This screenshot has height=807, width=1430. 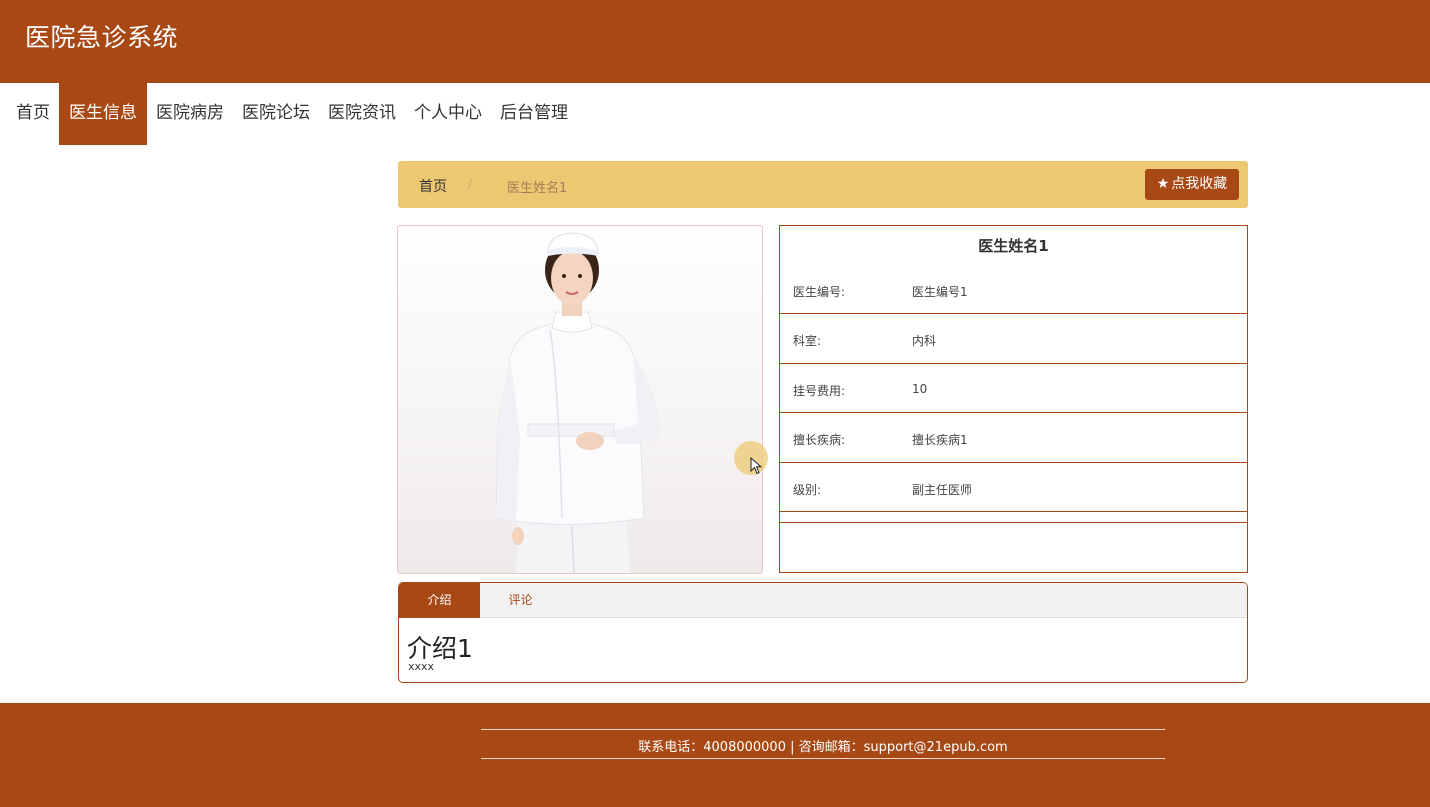 What do you see at coordinates (276, 114) in the screenshot?
I see `nav-item-forum: 医院论坛` at bounding box center [276, 114].